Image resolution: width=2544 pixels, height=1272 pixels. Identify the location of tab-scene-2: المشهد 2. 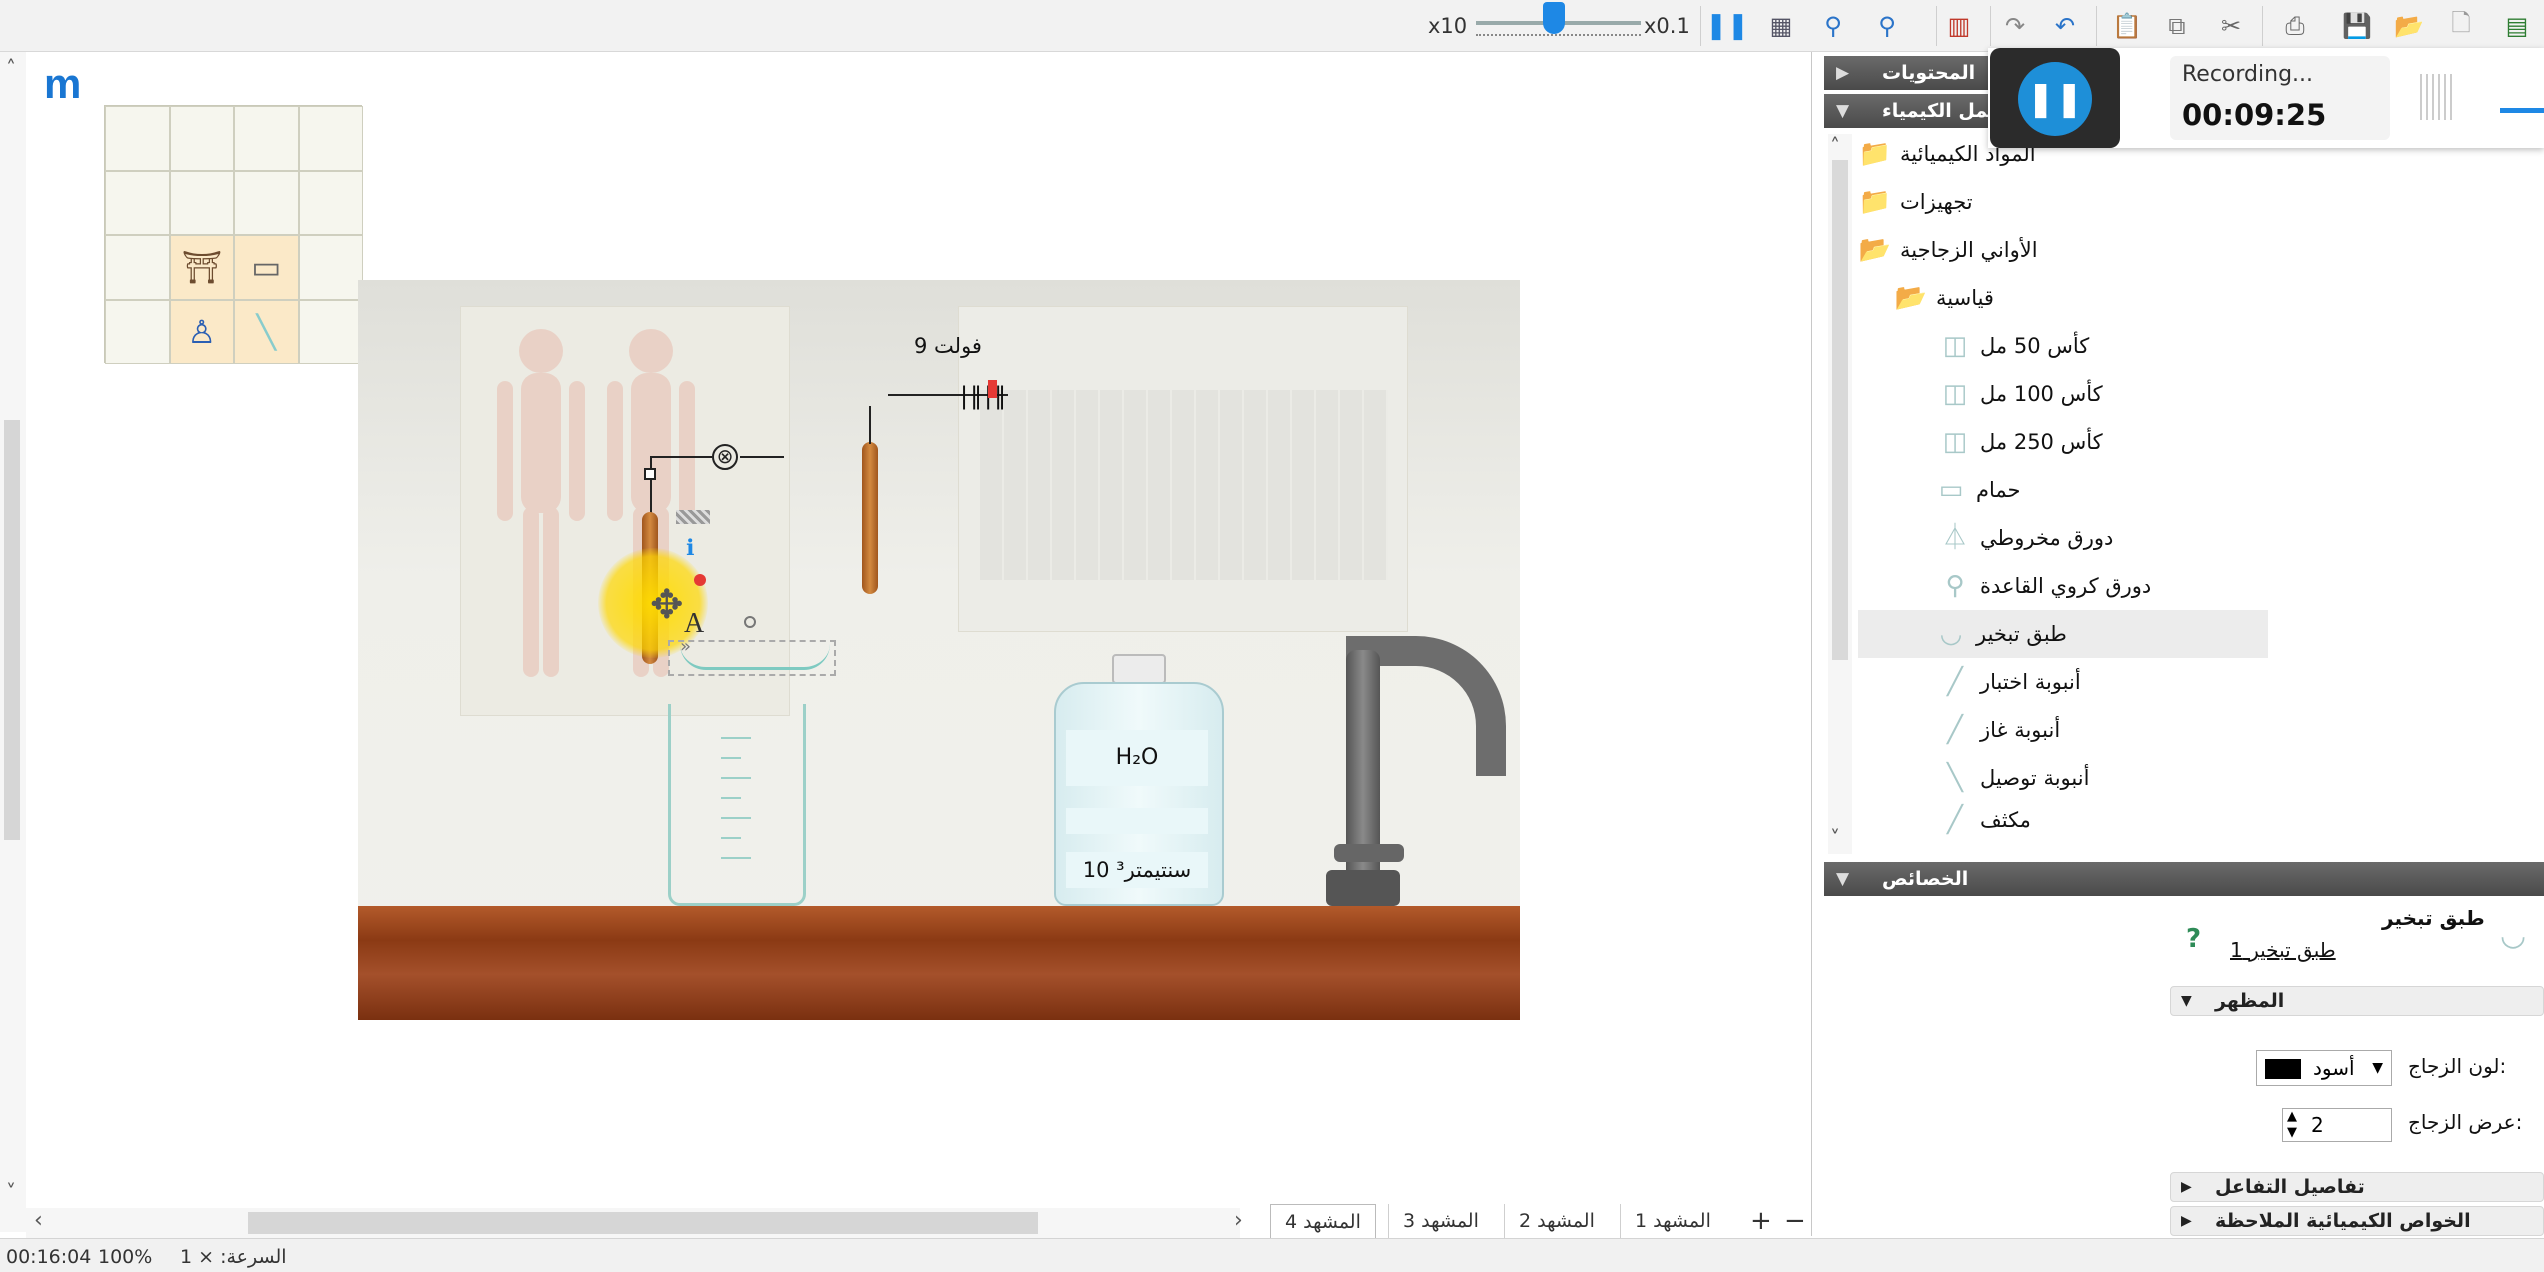
(1556, 1221).